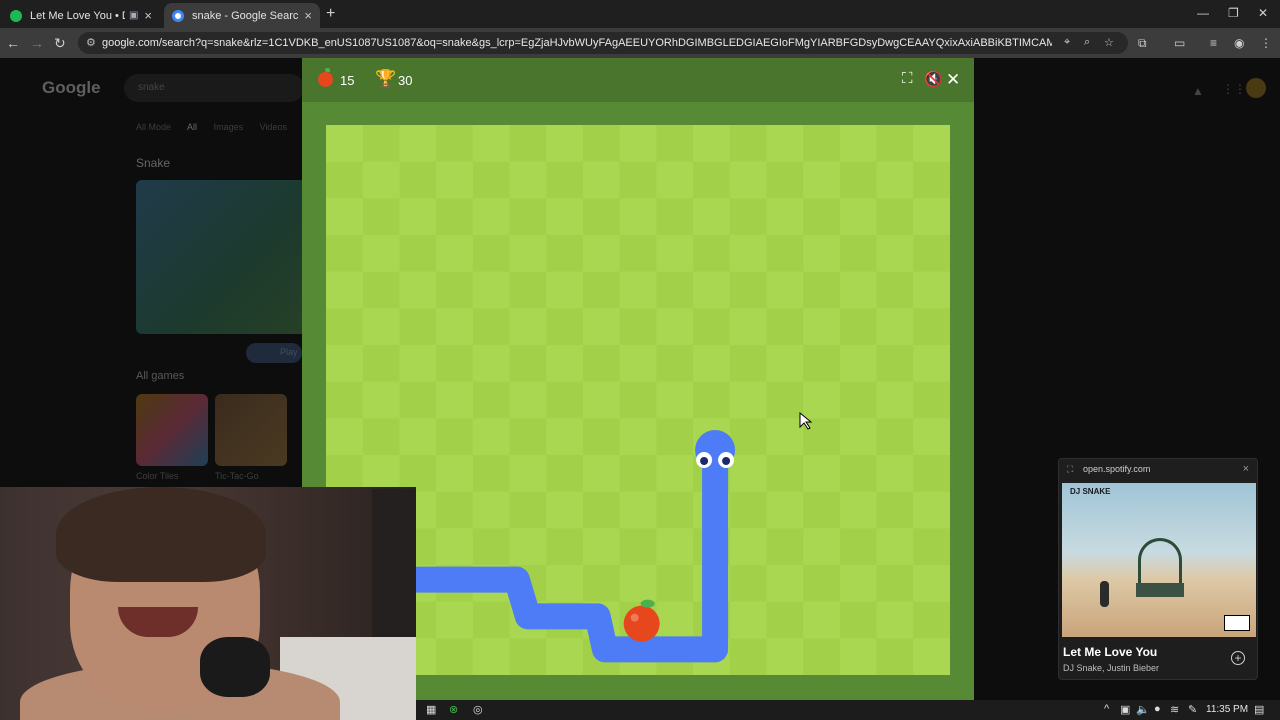 The image size is (1280, 720). What do you see at coordinates (214, 88) in the screenshot?
I see `search-input: snake` at bounding box center [214, 88].